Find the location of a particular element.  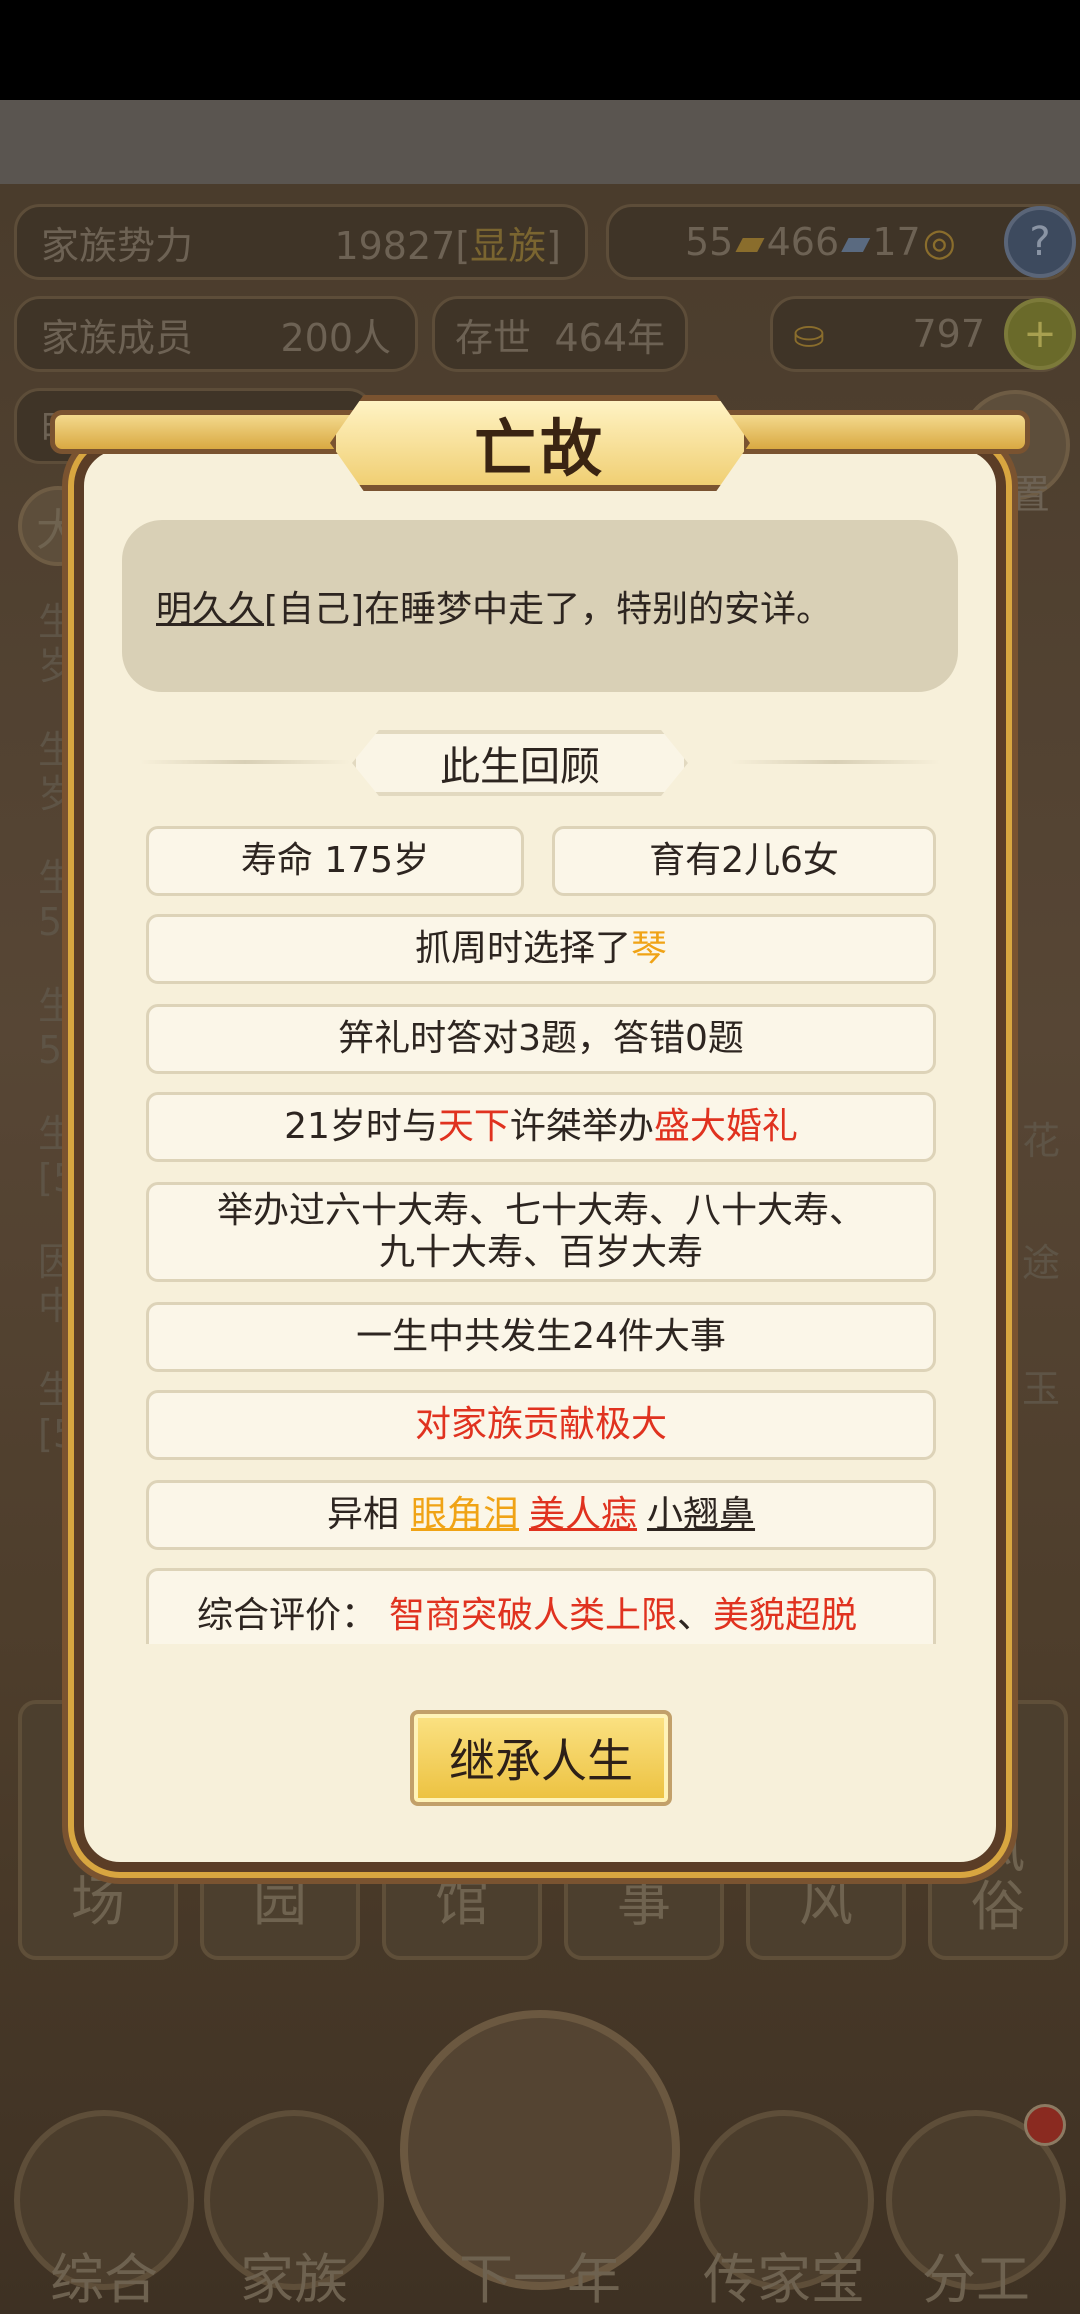

ingot-icon: ⛀ is located at coordinates (809, 334).